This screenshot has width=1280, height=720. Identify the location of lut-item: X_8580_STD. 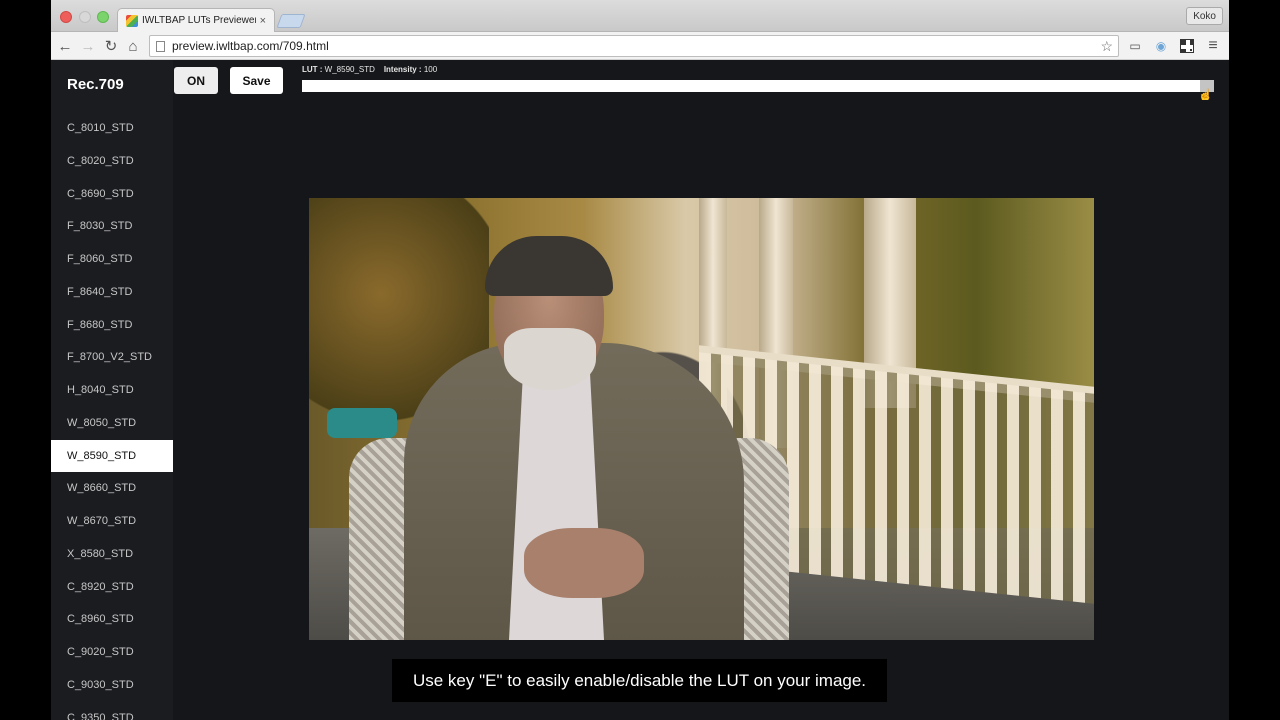
(112, 554).